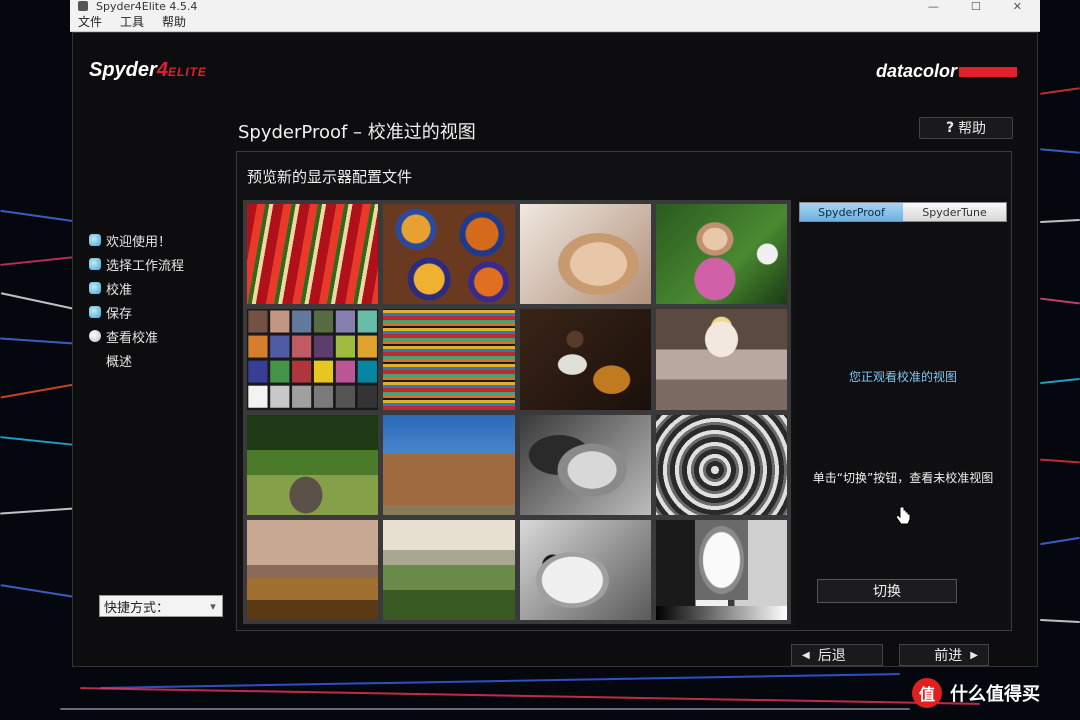  What do you see at coordinates (95, 336) in the screenshot?
I see `step-current-icon` at bounding box center [95, 336].